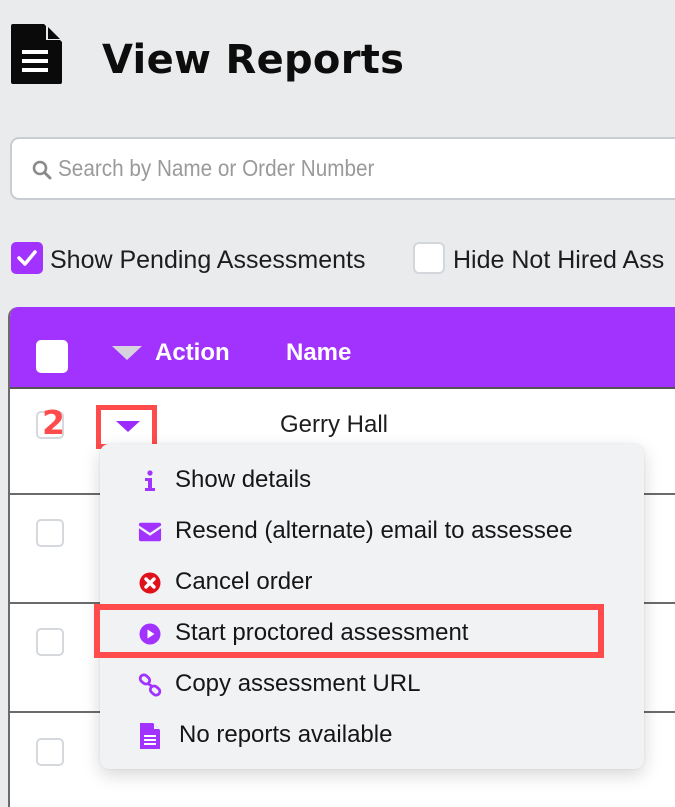 This screenshot has height=807, width=675. What do you see at coordinates (53, 422) in the screenshot?
I see `step-number-annotation: 2` at bounding box center [53, 422].